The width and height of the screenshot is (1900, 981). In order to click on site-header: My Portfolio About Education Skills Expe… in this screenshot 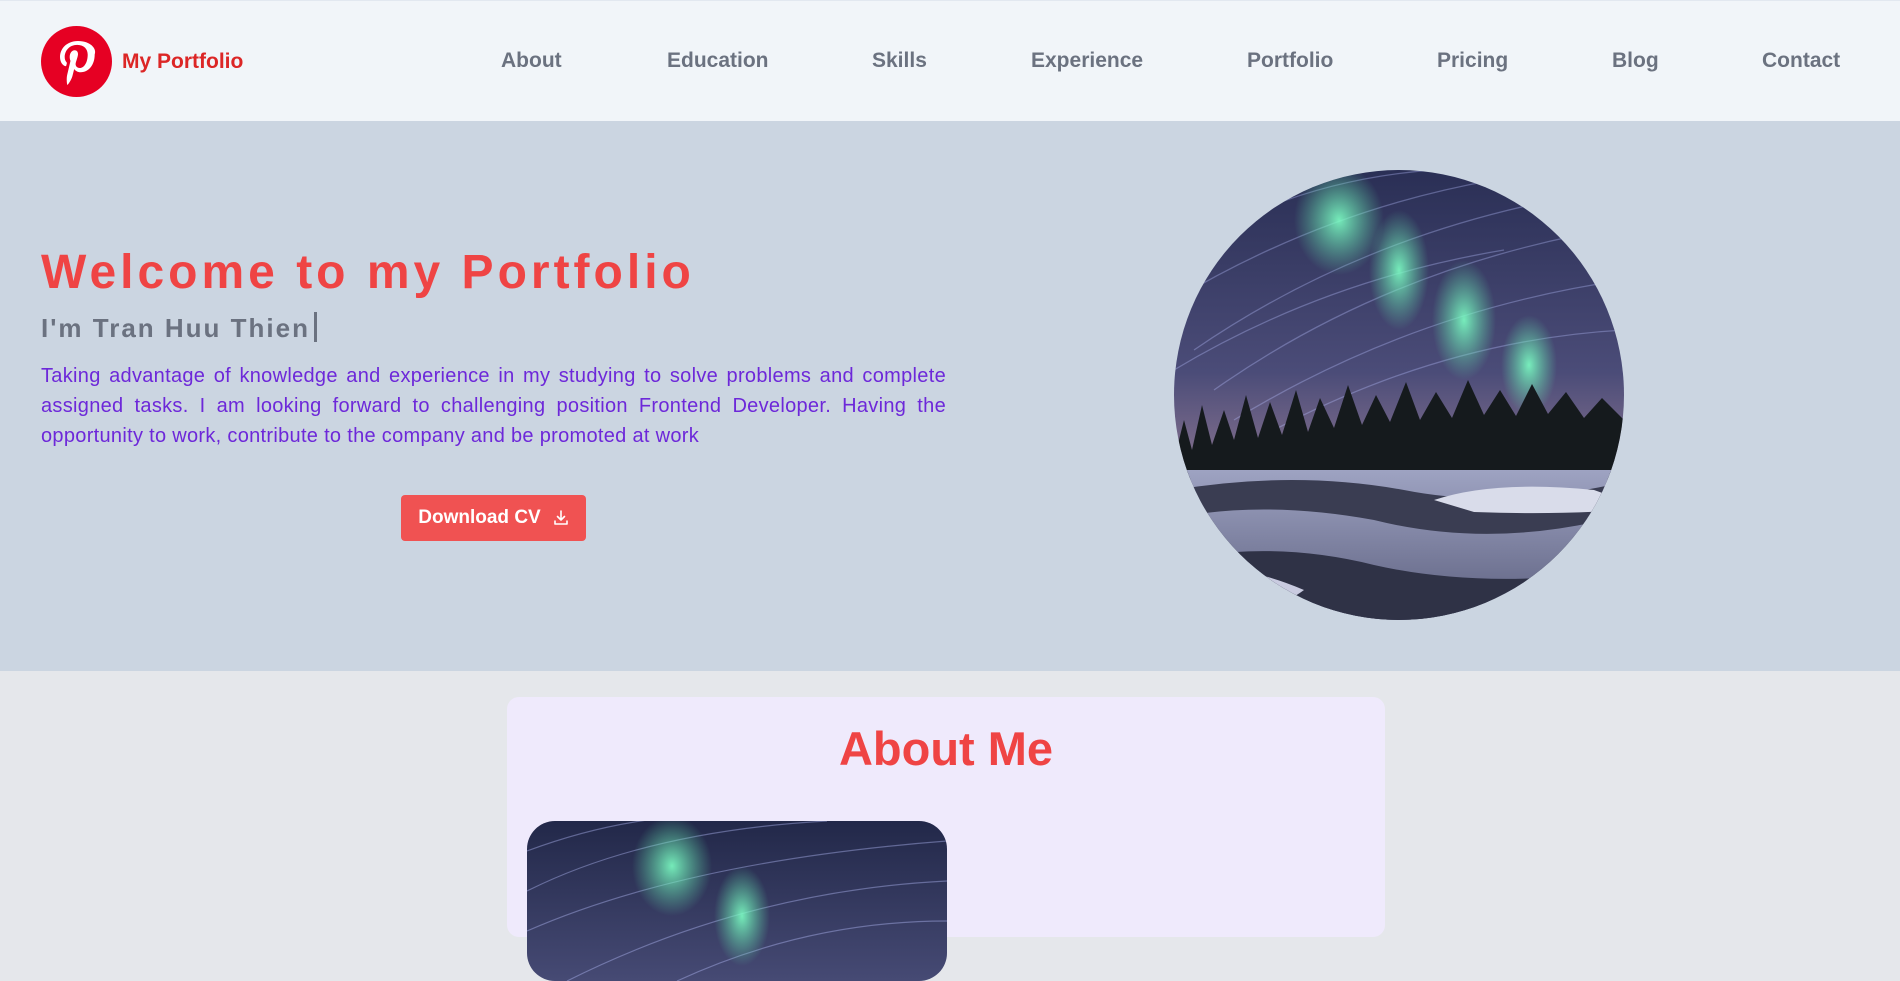, I will do `click(950, 60)`.